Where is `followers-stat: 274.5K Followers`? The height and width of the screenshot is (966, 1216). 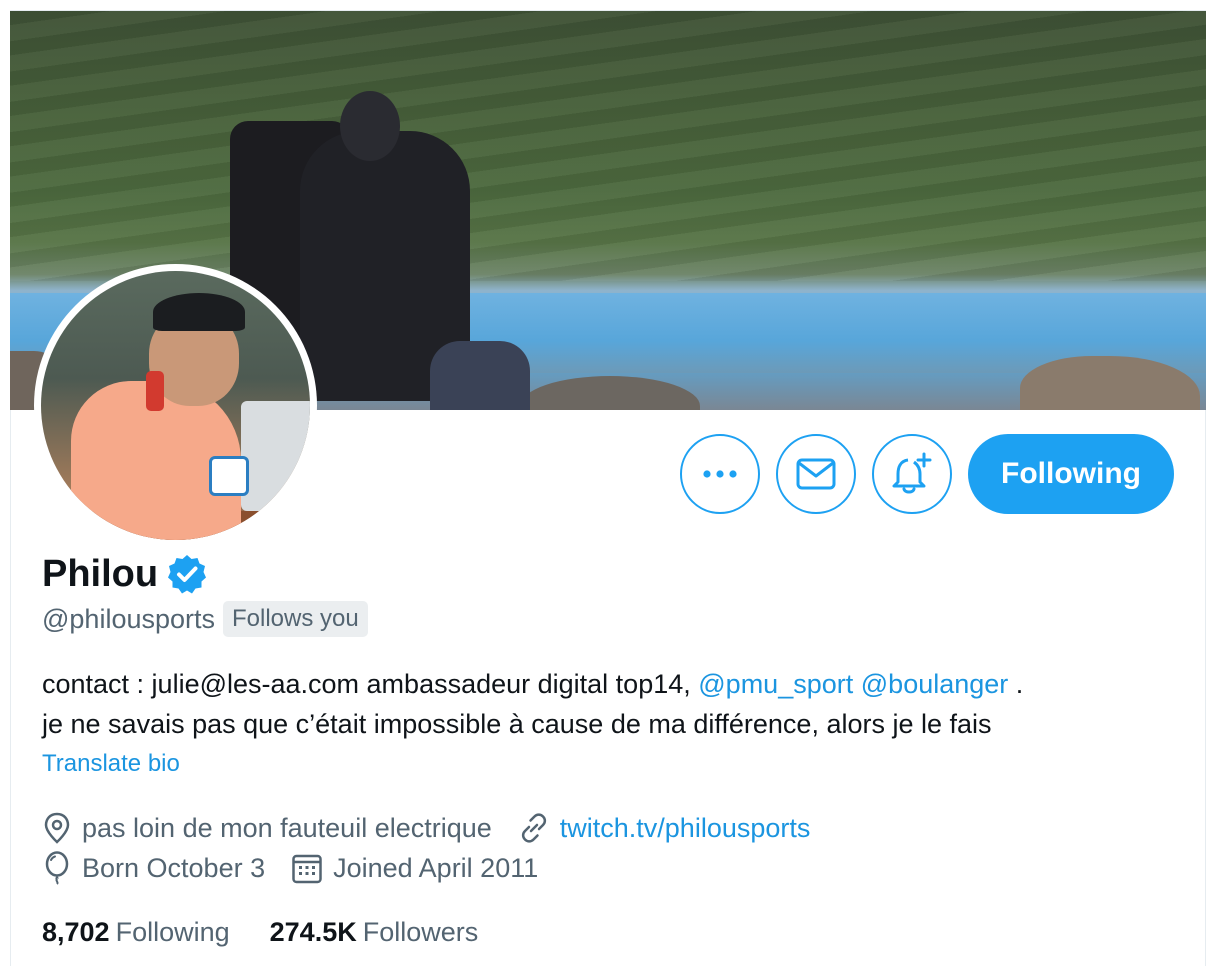 followers-stat: 274.5K Followers is located at coordinates (374, 932).